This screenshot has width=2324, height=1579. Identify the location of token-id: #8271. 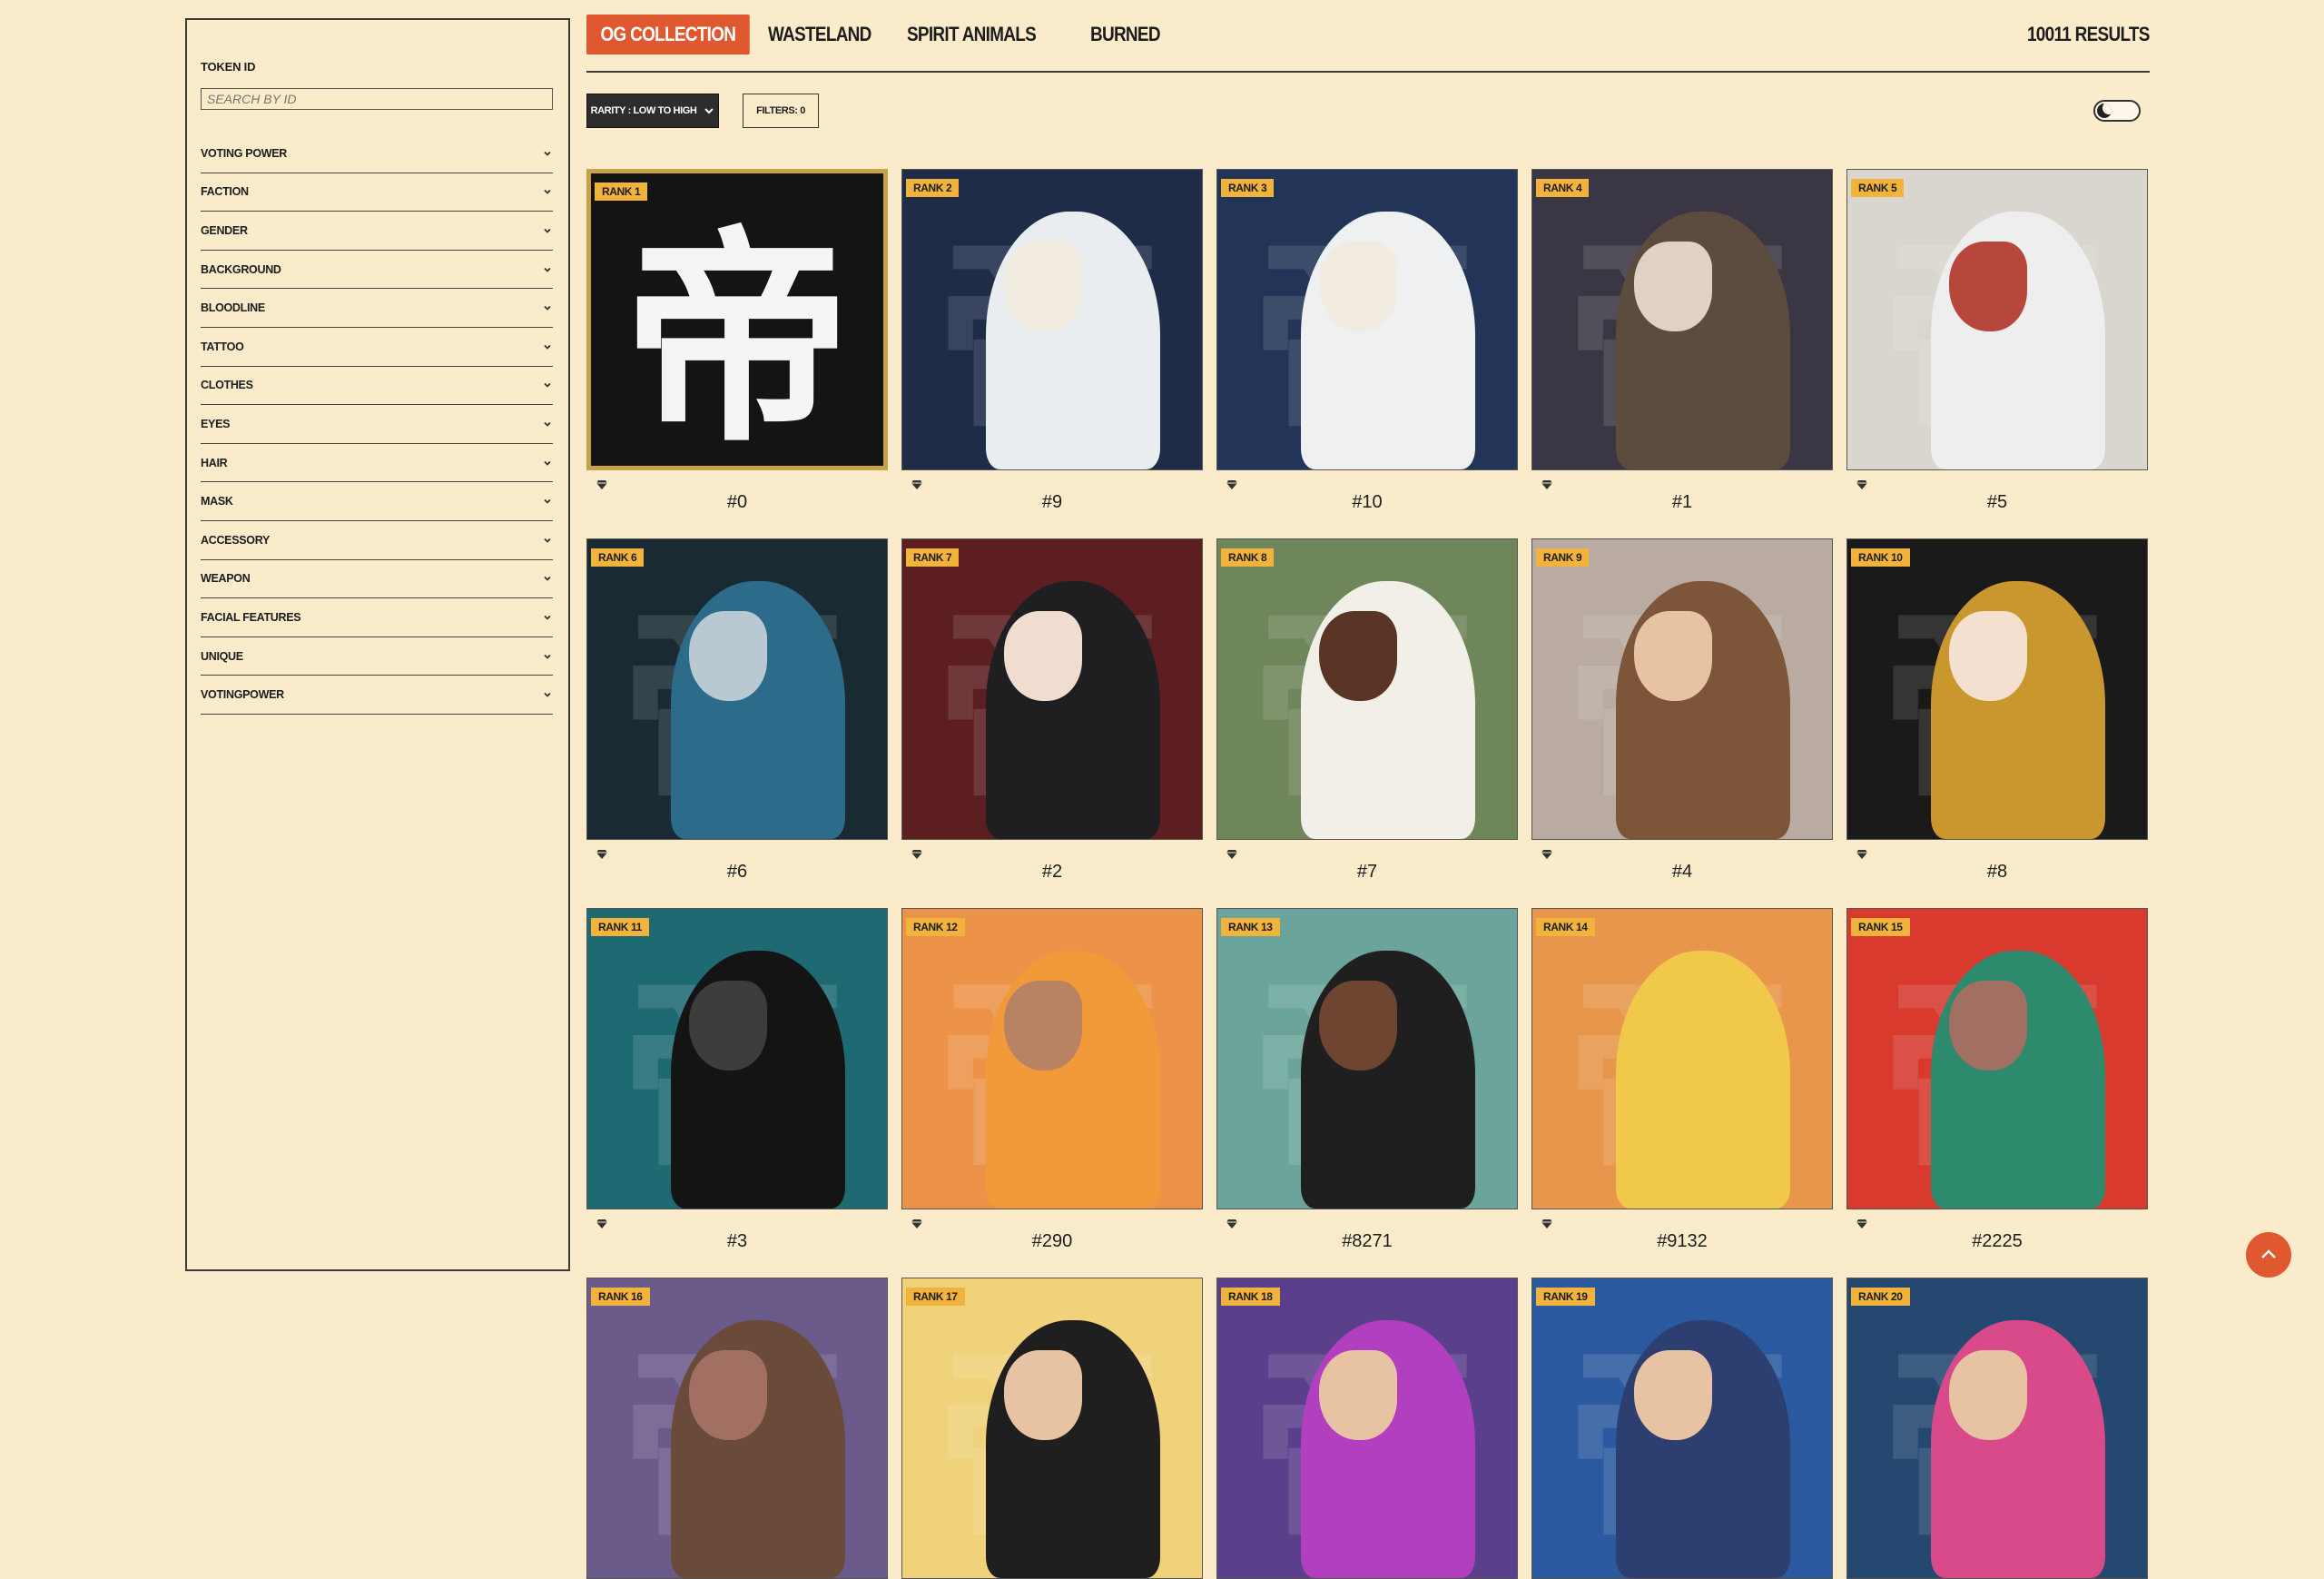
(1367, 1241).